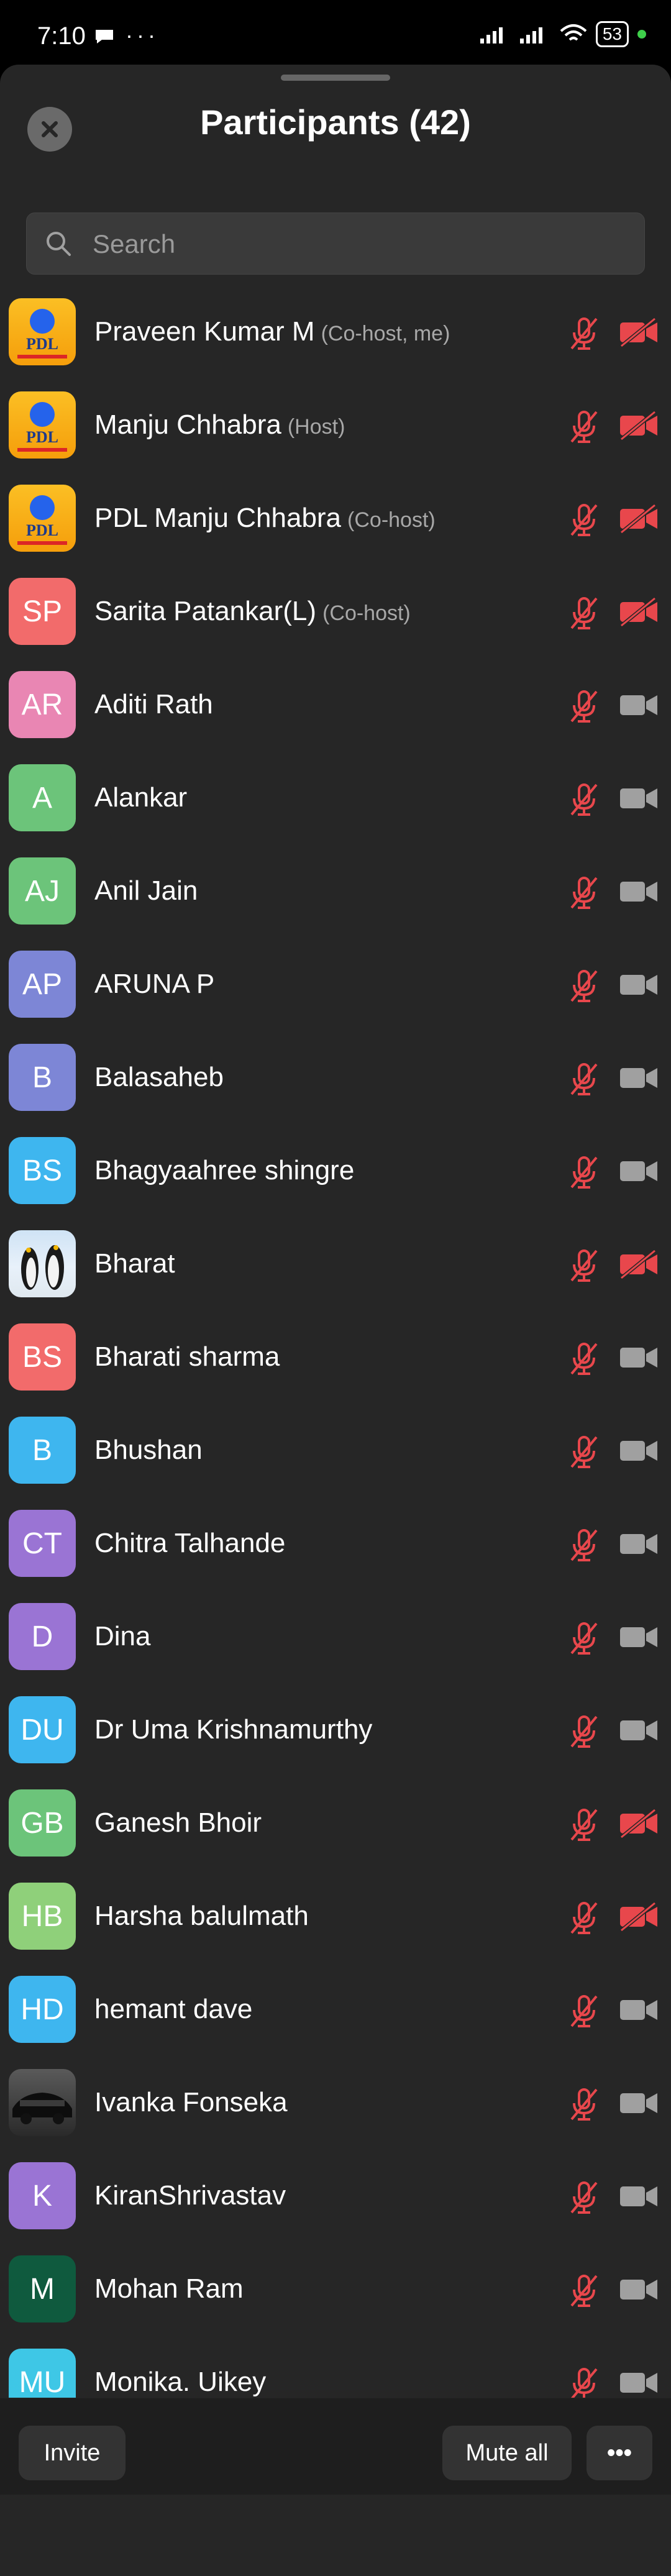 Image resolution: width=671 pixels, height=2576 pixels. What do you see at coordinates (142, 35) in the screenshot?
I see `more-notifications-icon: ···` at bounding box center [142, 35].